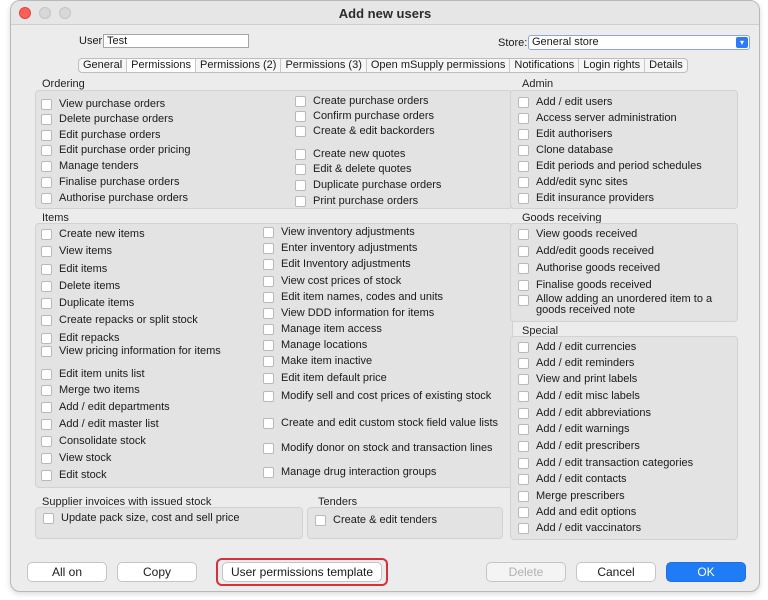  I want to click on permission-checkbox: Edit item names, codes and units, so click(353, 297).